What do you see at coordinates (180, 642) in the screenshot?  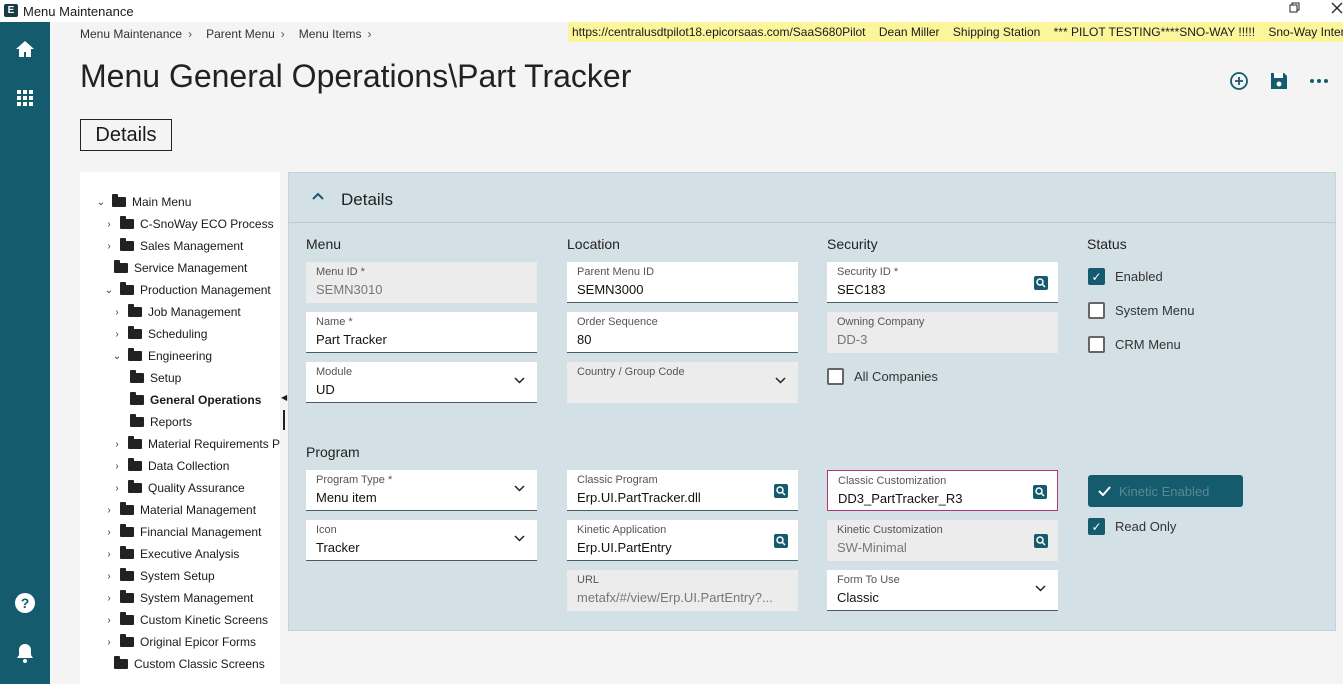 I see `tree-item-original-epicor-forms: › Original Epicor Forms` at bounding box center [180, 642].